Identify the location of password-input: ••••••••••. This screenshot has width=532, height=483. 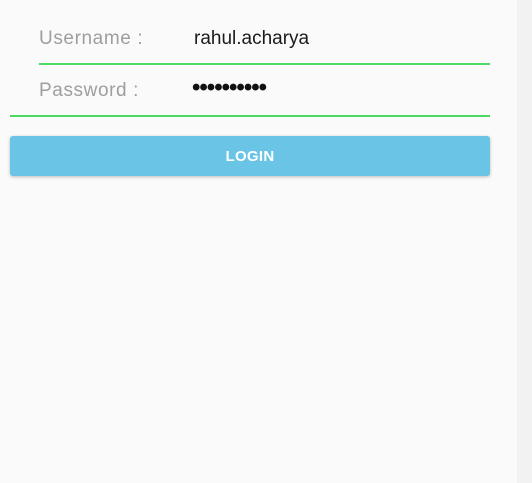
(229, 88).